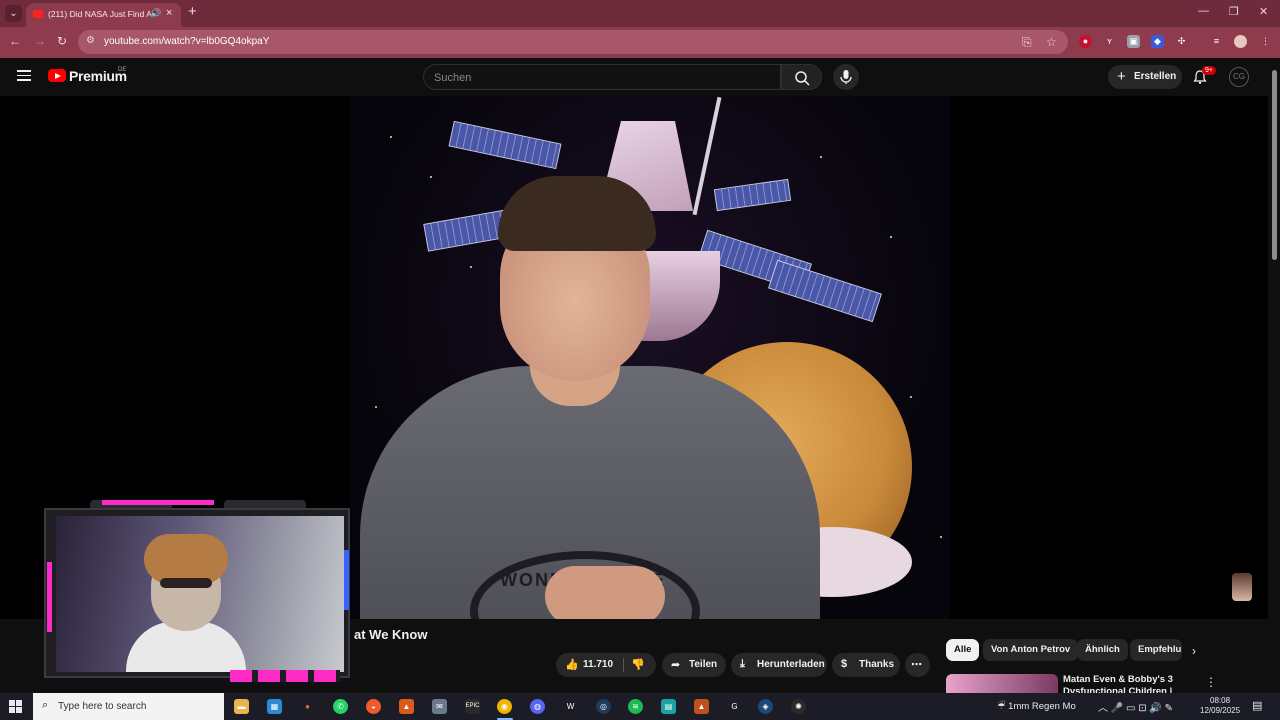 This screenshot has height=720, width=1280. Describe the element at coordinates (577, 213) in the screenshot. I see `presenter-hair` at that location.